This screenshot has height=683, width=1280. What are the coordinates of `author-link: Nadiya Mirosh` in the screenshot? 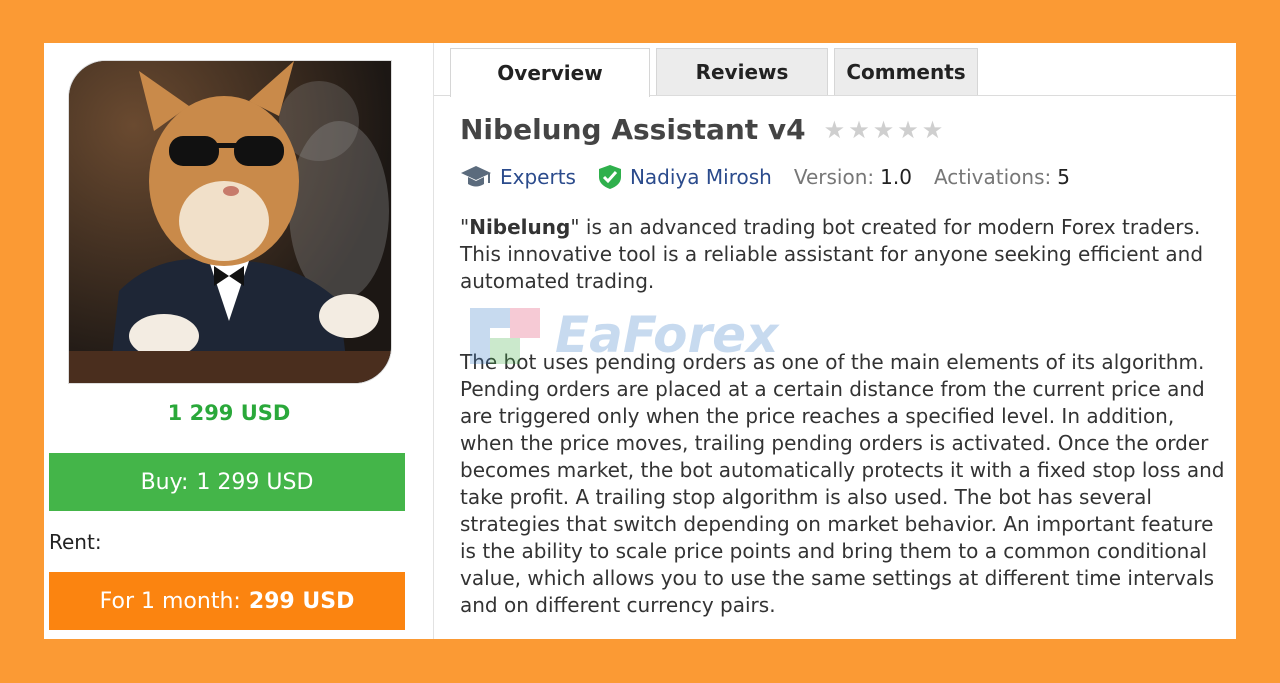 It's located at (701, 177).